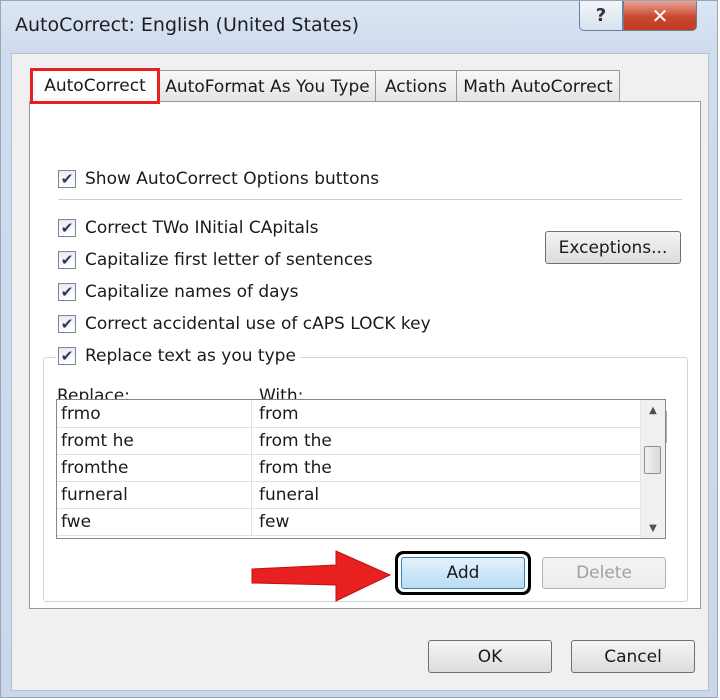 Image resolution: width=720 pixels, height=700 pixels. I want to click on tab-autocorrect: AutoCorrect, so click(95, 86).